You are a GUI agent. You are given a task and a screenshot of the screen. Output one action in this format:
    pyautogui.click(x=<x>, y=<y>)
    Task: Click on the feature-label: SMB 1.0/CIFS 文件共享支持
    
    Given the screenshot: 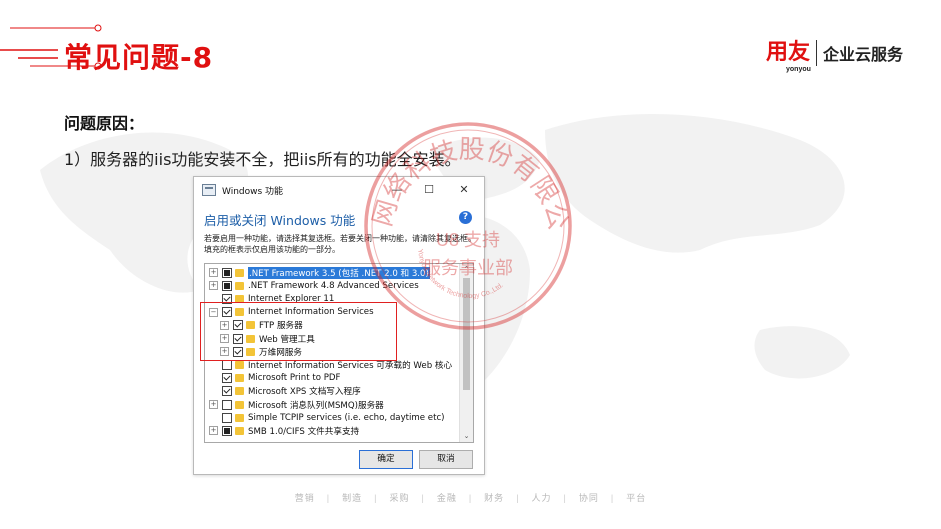 What is the action you would take?
    pyautogui.click(x=304, y=431)
    